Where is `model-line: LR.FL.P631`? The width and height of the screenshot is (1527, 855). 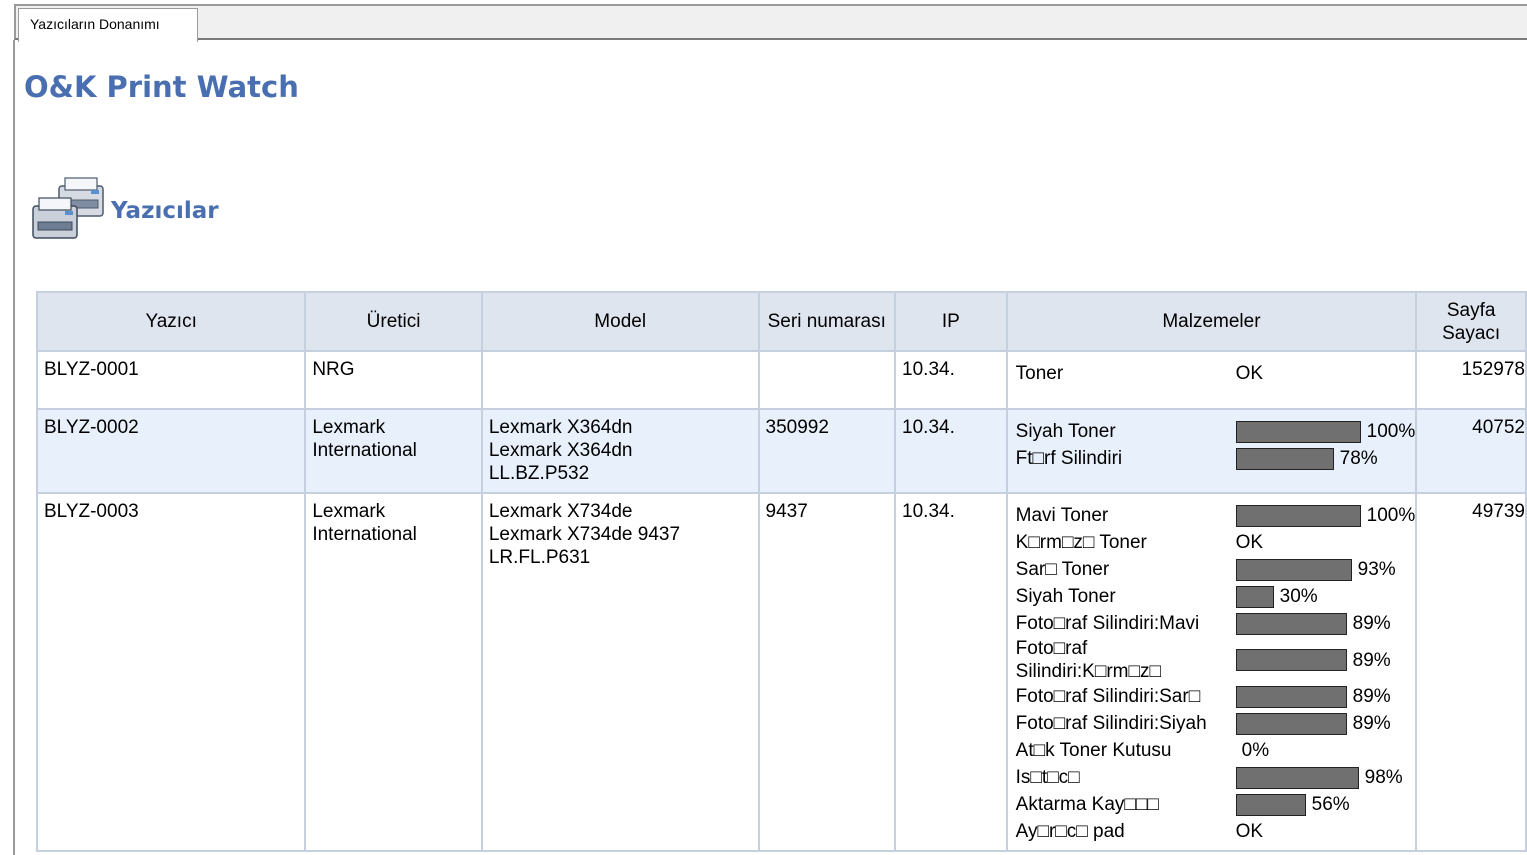
model-line: LR.FL.P631 is located at coordinates (539, 557).